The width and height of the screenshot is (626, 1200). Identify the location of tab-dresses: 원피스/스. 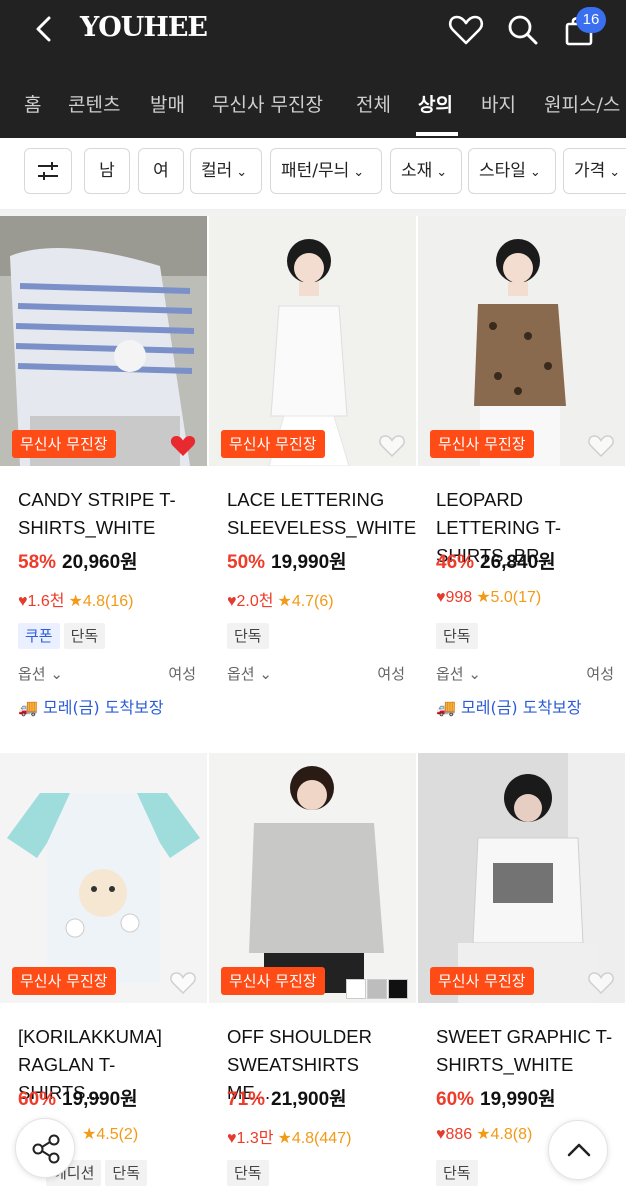
(582, 103).